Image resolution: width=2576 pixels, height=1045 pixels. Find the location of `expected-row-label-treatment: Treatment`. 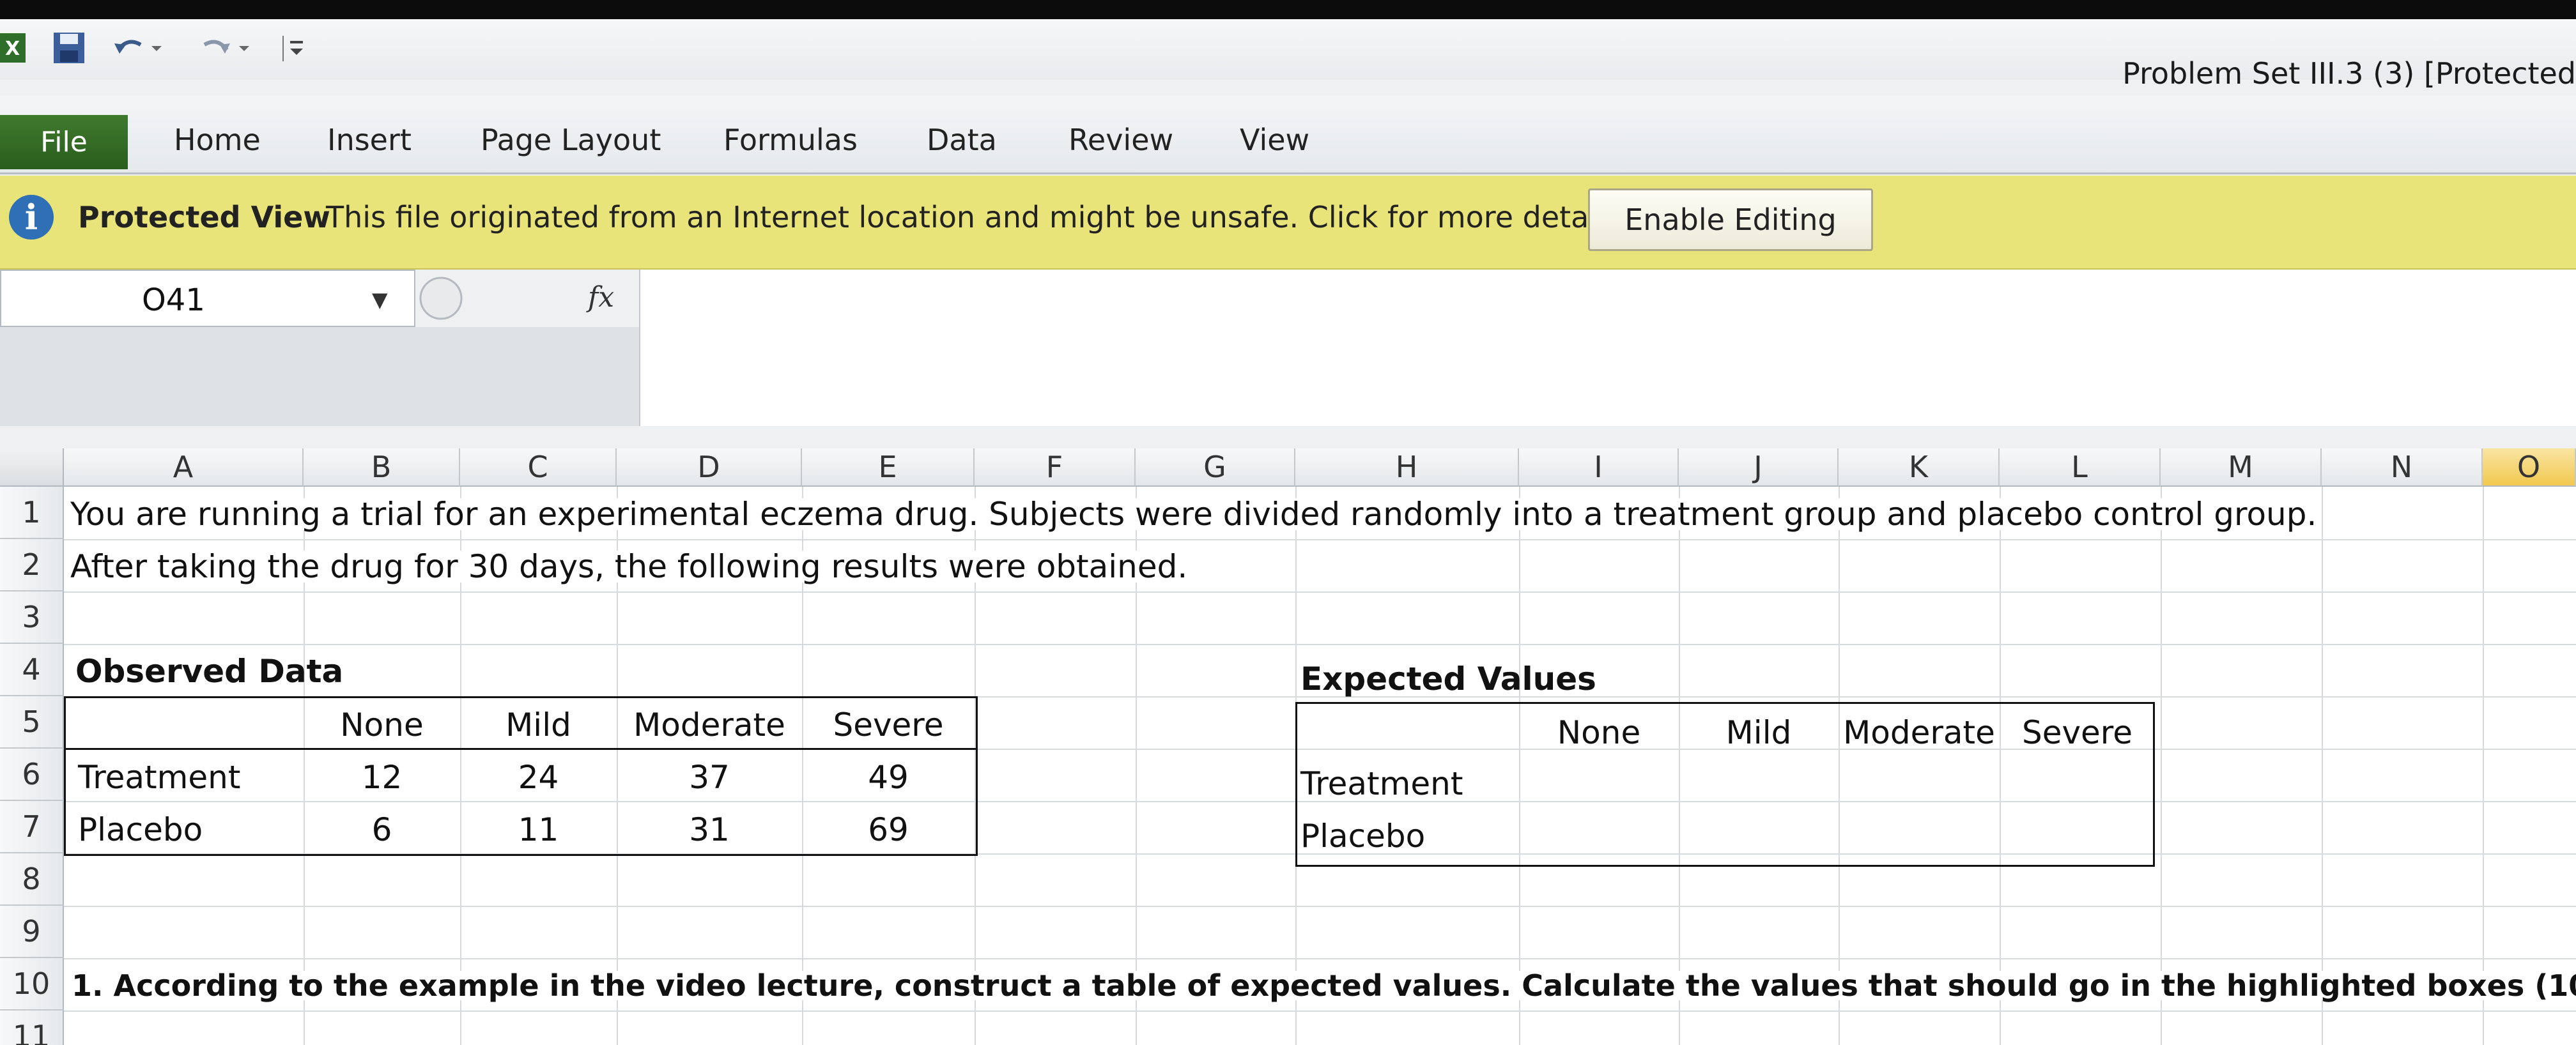

expected-row-label-treatment: Treatment is located at coordinates (1381, 784).